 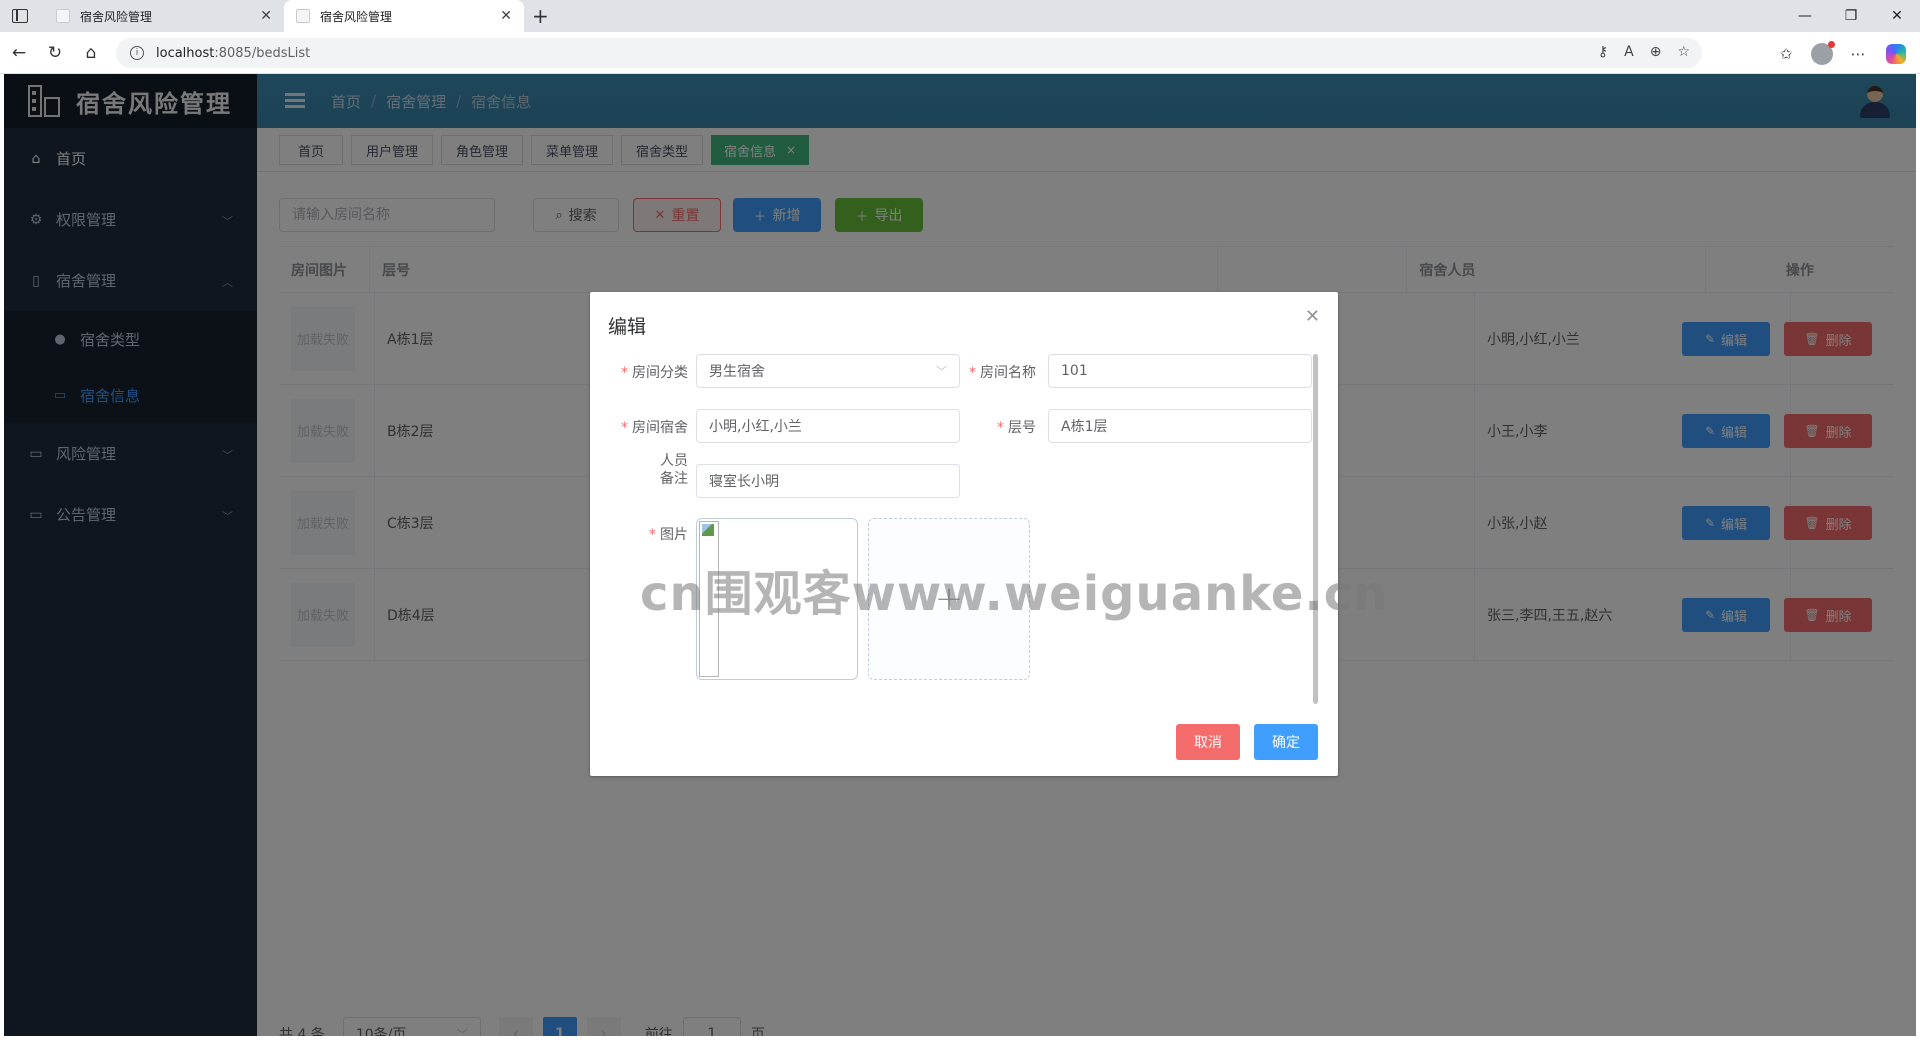 What do you see at coordinates (1315, 529) in the screenshot?
I see `dialog-scrollbar` at bounding box center [1315, 529].